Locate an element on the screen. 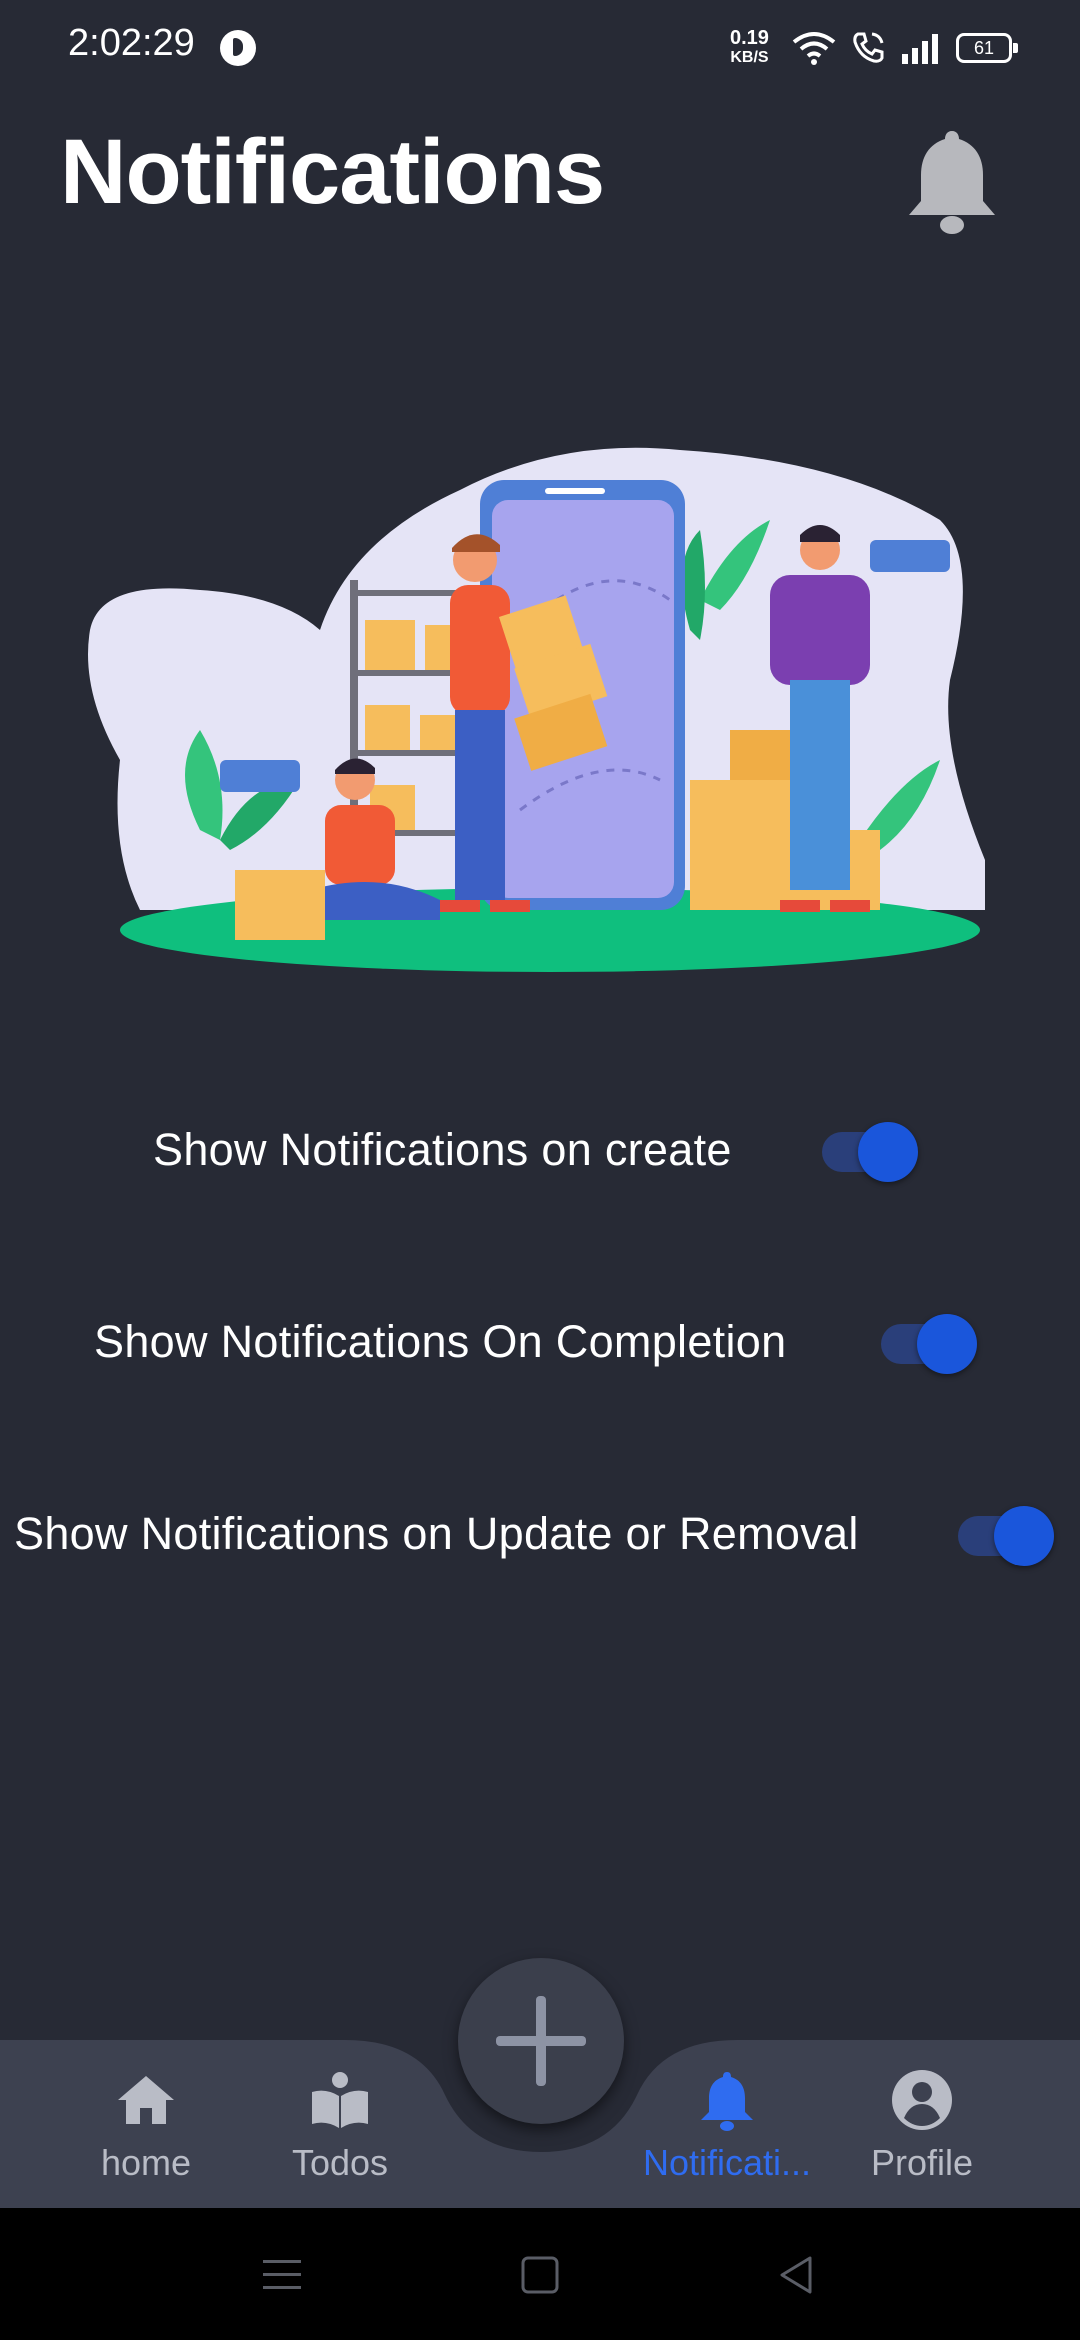 The image size is (1080, 2340). setting-row-on-completion: Show Notifications On Completion is located at coordinates (440, 1342).